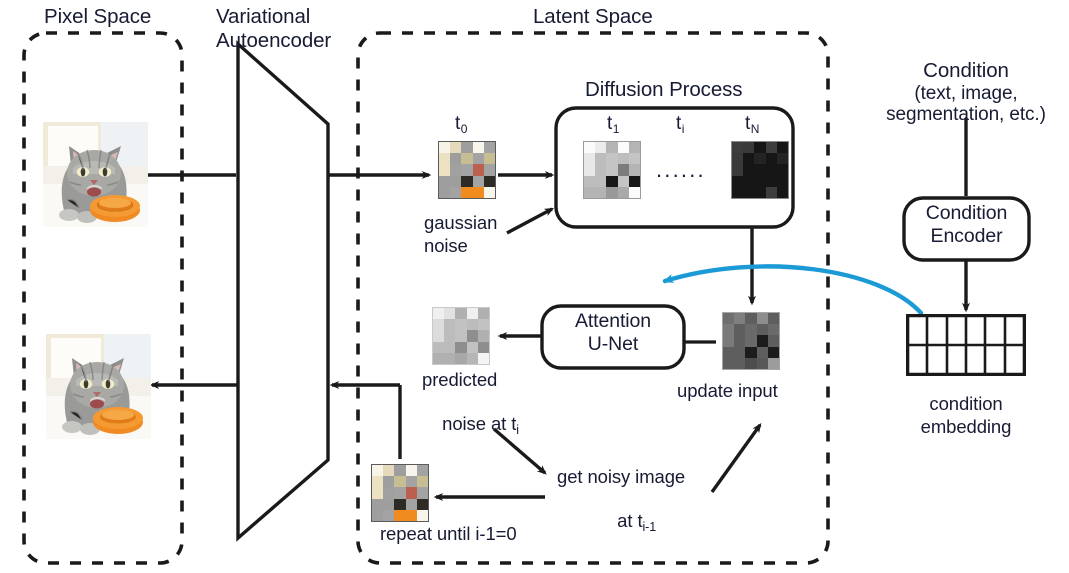 This screenshot has width=1069, height=573. What do you see at coordinates (966, 213) in the screenshot?
I see `condition-encoder-label-line1: Condition` at bounding box center [966, 213].